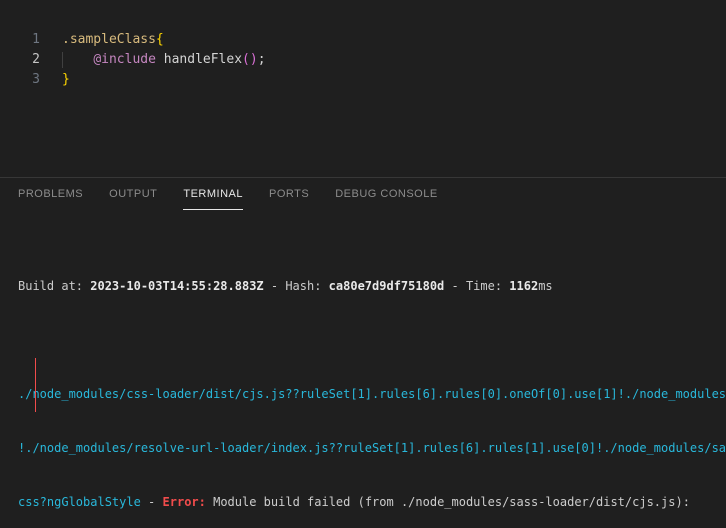  What do you see at coordinates (363, 40) in the screenshot?
I see `editor-line-1: 1 .sampleClass{` at bounding box center [363, 40].